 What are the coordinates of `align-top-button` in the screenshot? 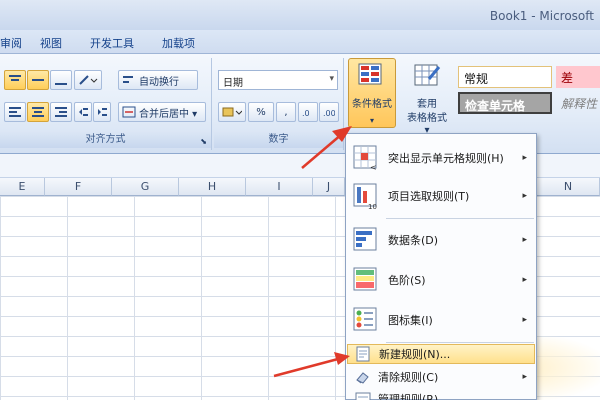 It's located at (15, 80).